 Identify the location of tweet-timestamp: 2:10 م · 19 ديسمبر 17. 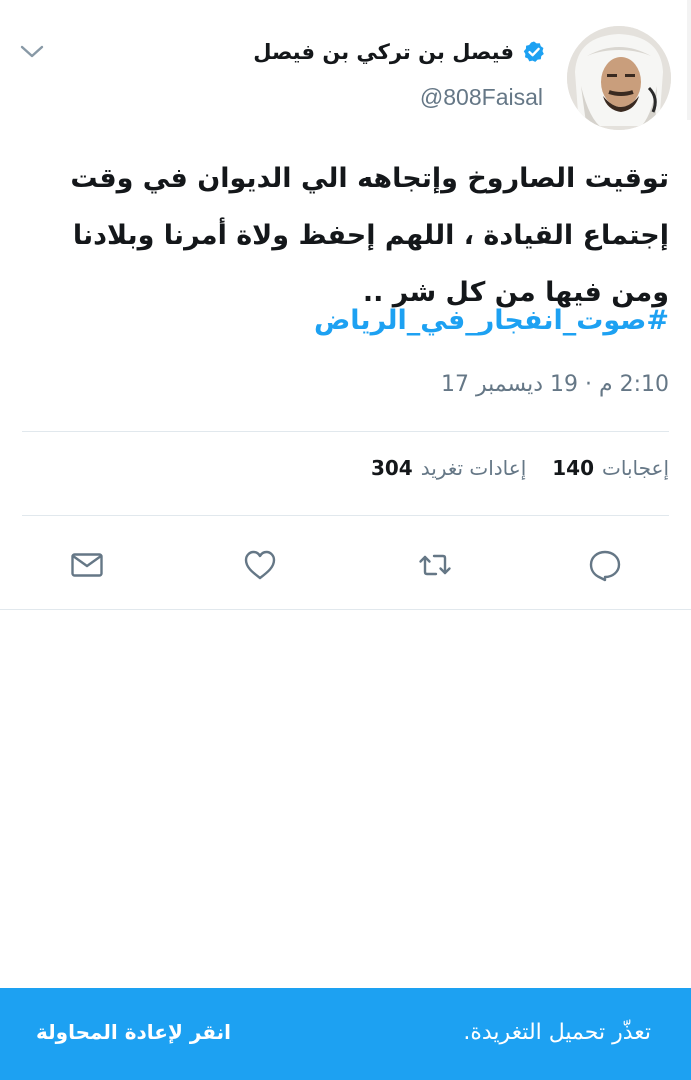
(555, 384).